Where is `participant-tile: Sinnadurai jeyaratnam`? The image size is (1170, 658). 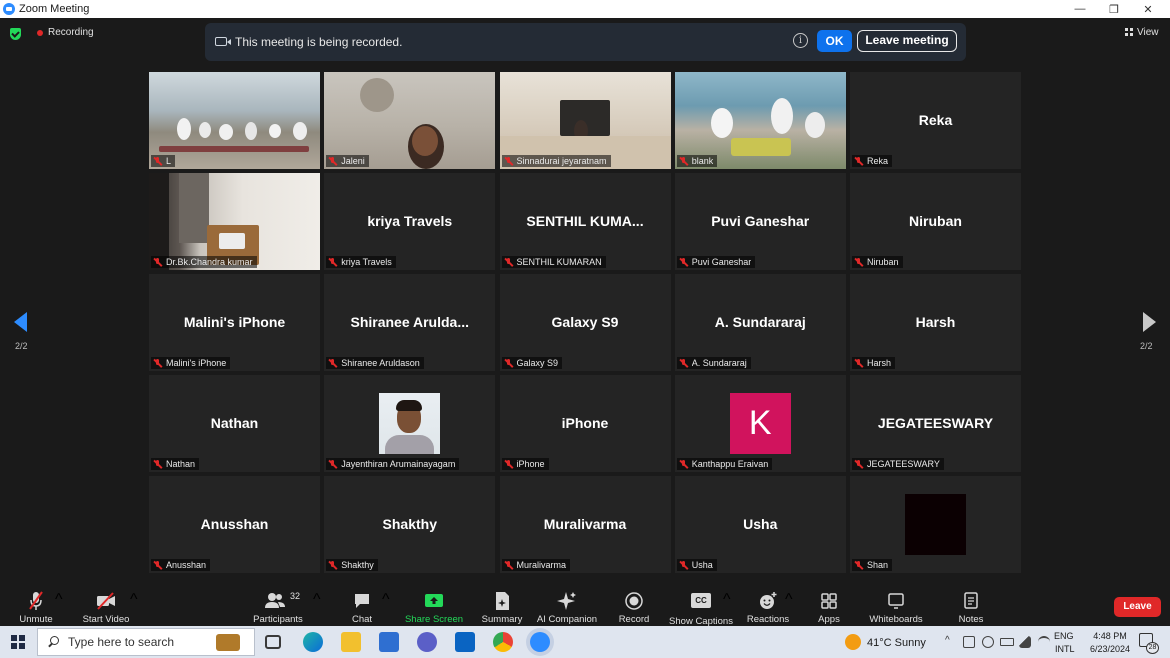 participant-tile: Sinnadurai jeyaratnam is located at coordinates (585, 120).